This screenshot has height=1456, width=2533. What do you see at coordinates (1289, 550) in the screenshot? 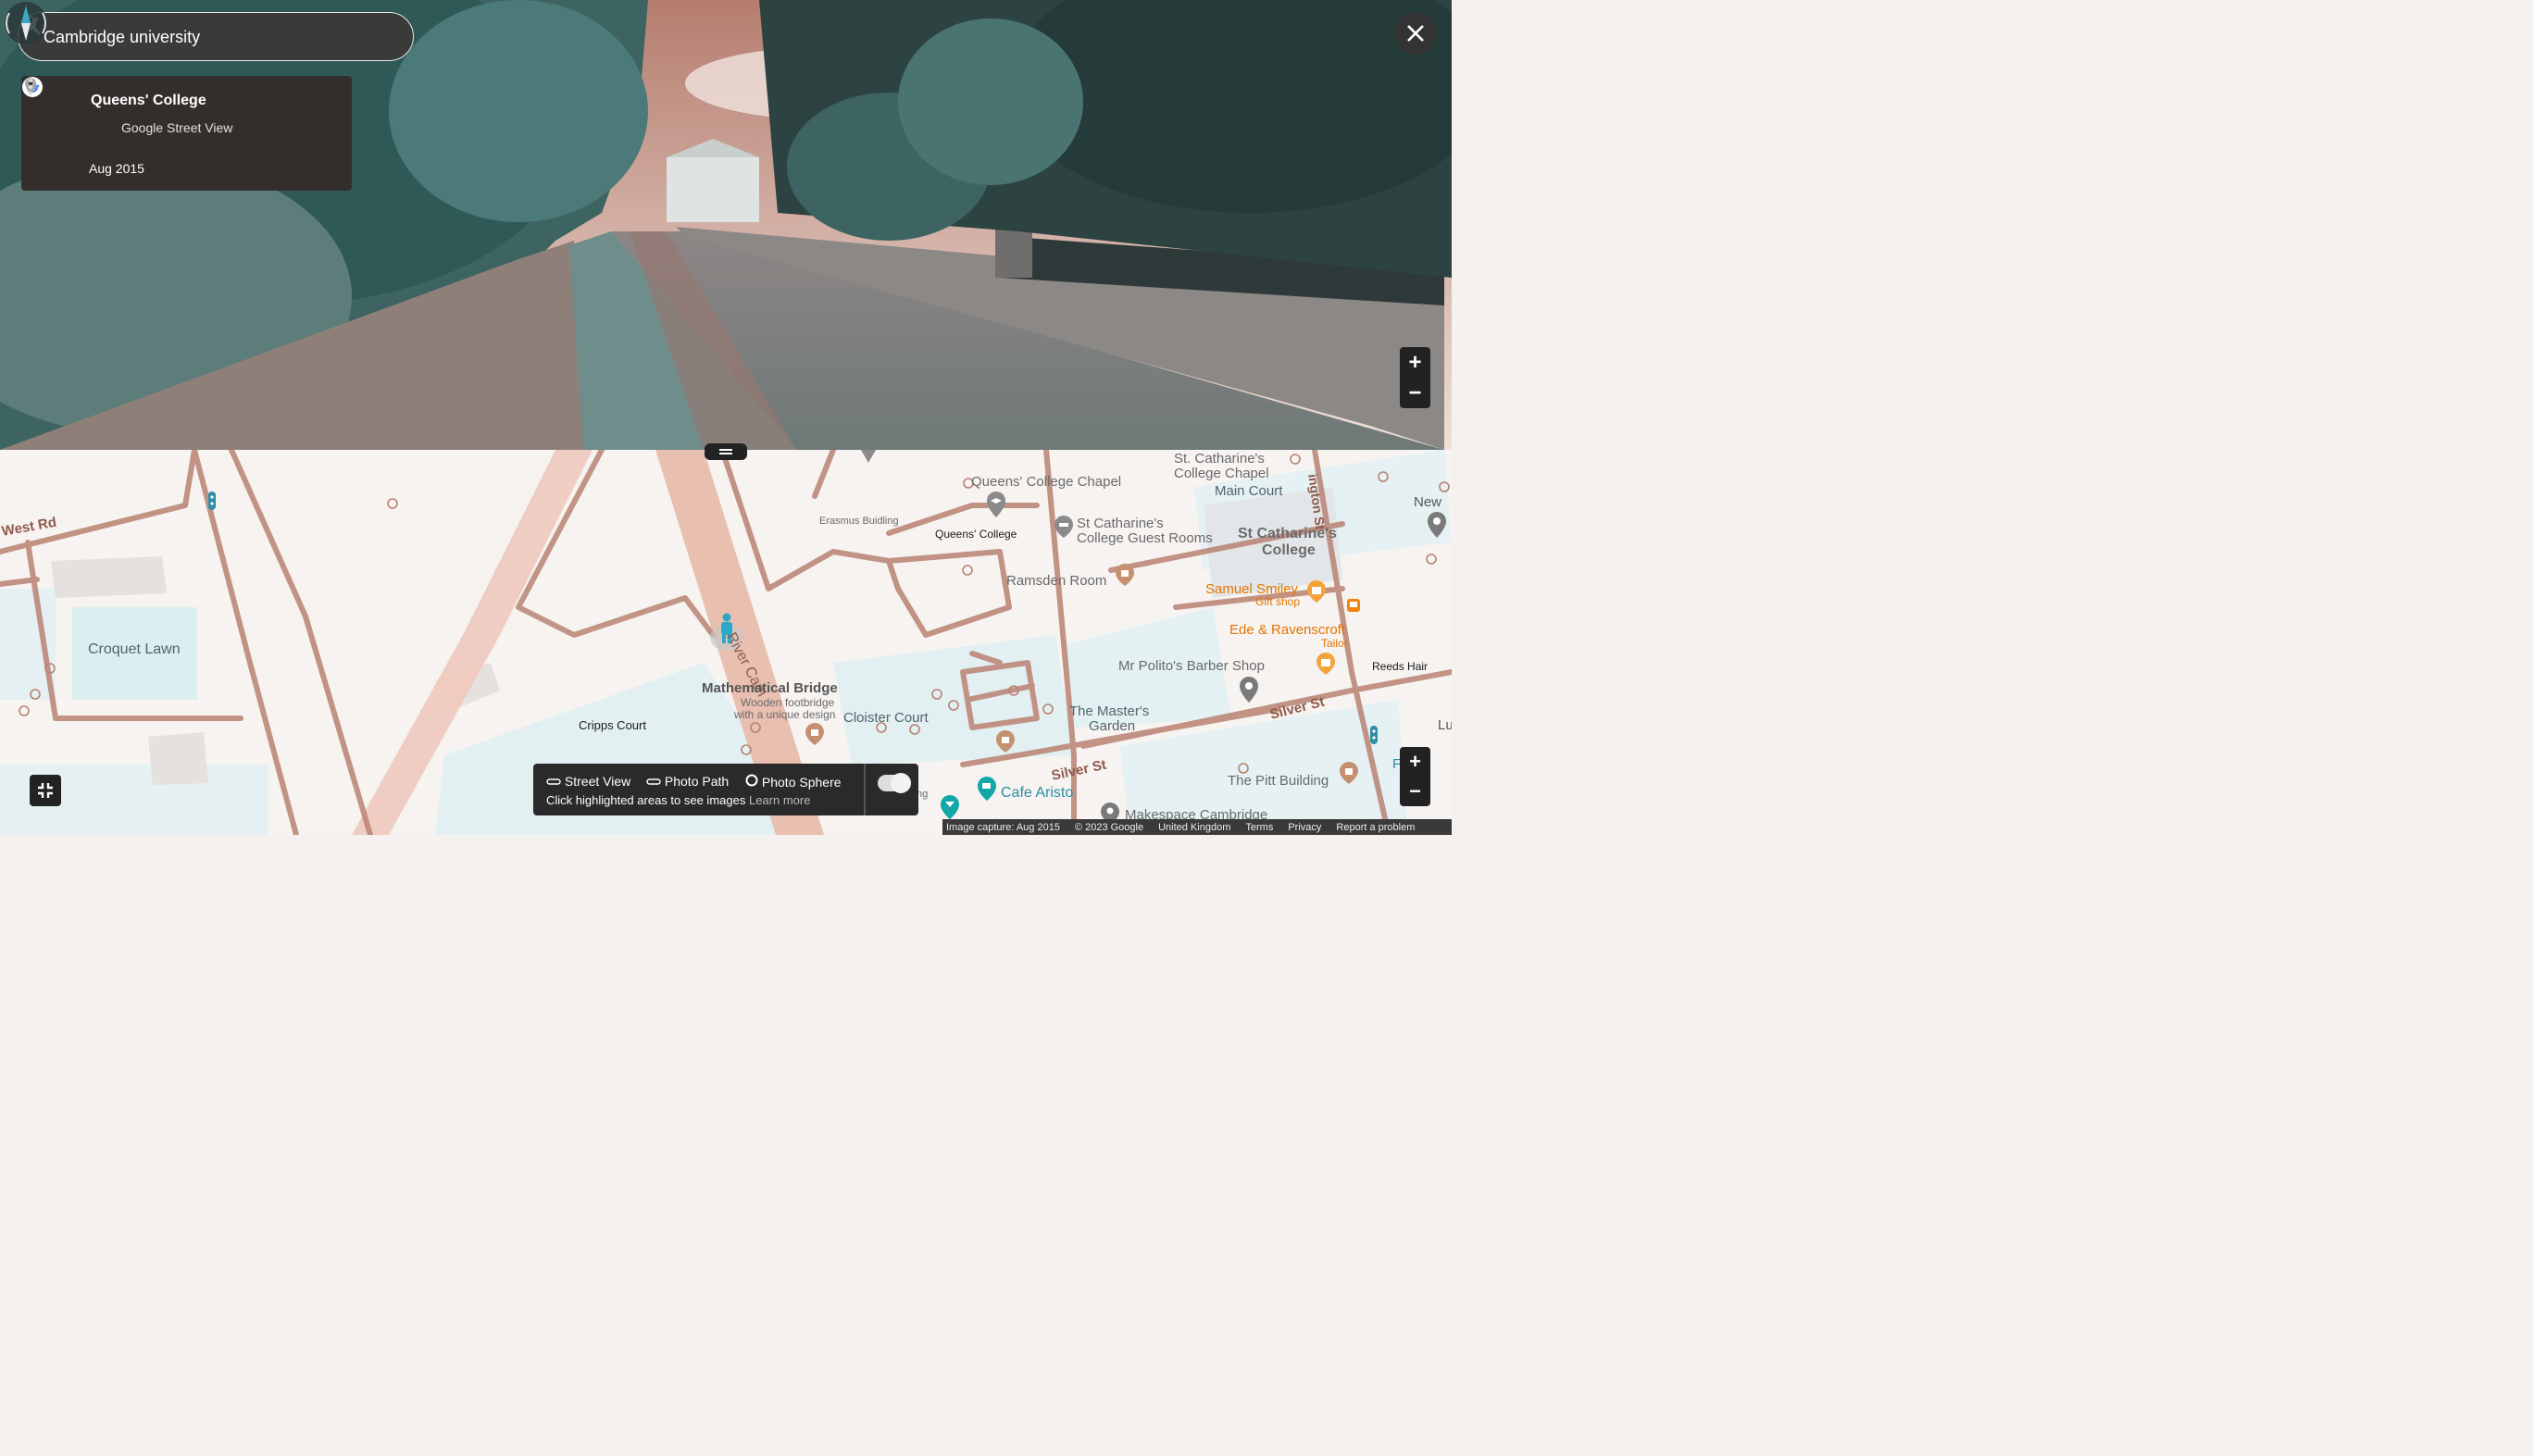
I see `label-st-catharines-college-2: College` at bounding box center [1289, 550].